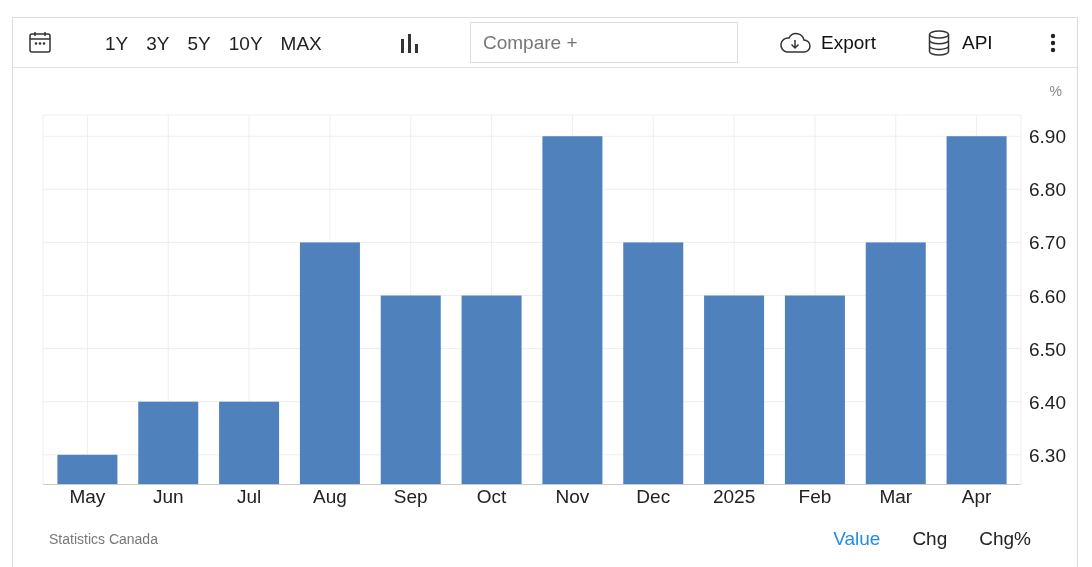 This screenshot has width=1092, height=567. Describe the element at coordinates (653, 496) in the screenshot. I see `axis-category-label: Dec` at that location.